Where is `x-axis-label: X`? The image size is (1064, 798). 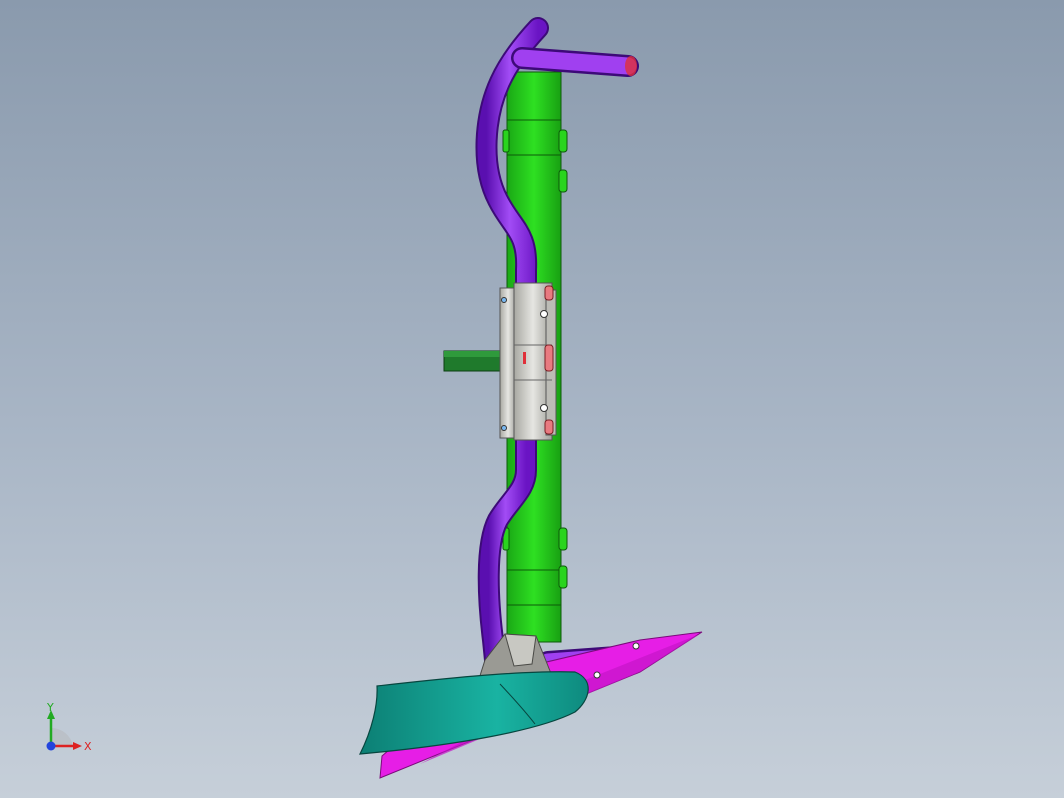 x-axis-label: X is located at coordinates (88, 746).